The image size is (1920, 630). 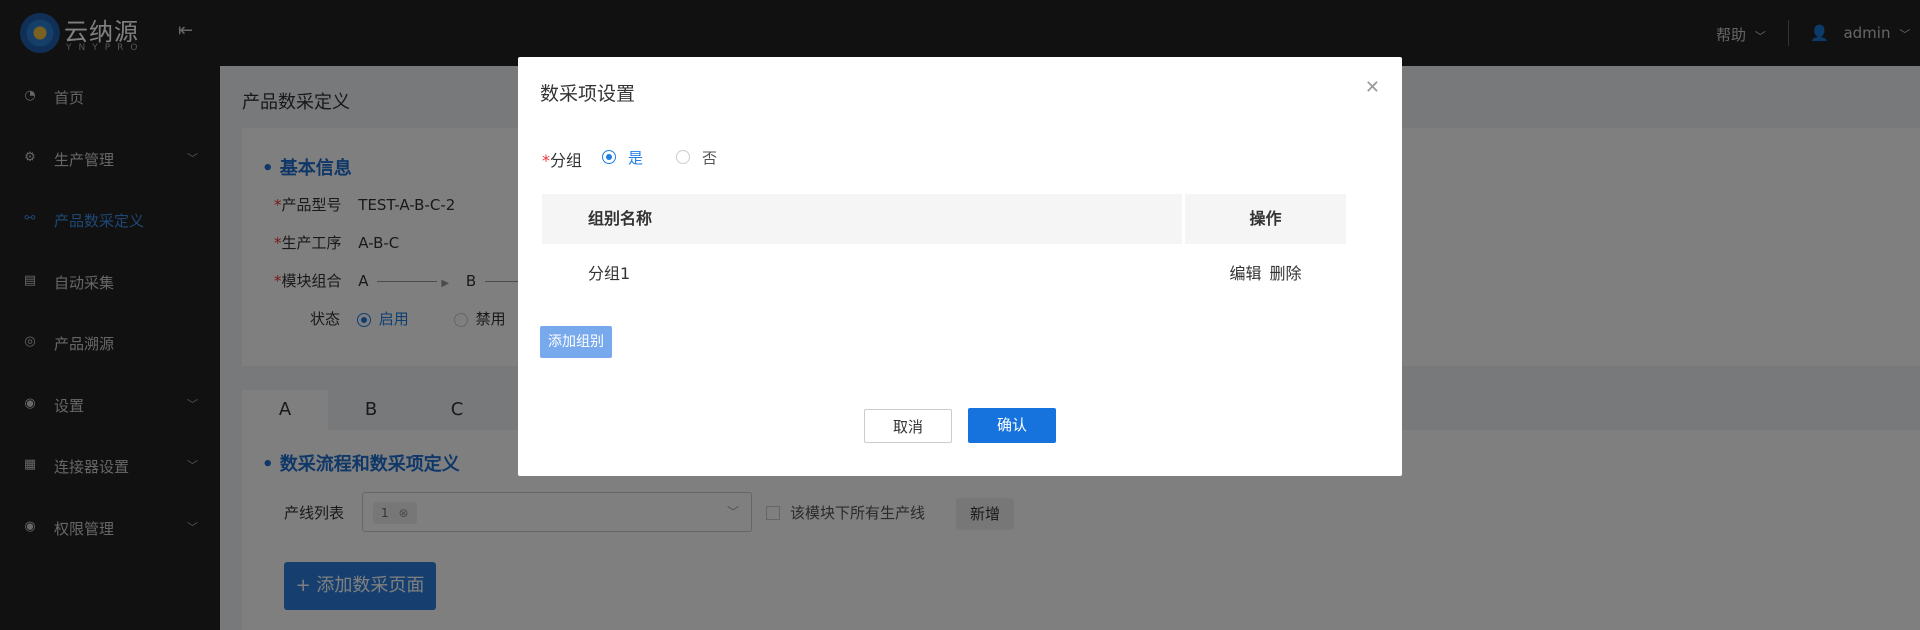 I want to click on add-group-button: 添加组别, so click(x=576, y=342).